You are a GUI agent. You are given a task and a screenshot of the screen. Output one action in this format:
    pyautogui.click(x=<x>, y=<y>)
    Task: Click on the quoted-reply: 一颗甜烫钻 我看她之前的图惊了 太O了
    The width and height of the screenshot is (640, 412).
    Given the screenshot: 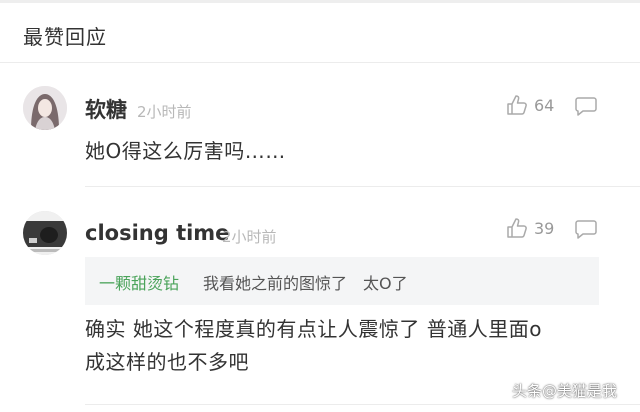 What is the action you would take?
    pyautogui.click(x=342, y=281)
    